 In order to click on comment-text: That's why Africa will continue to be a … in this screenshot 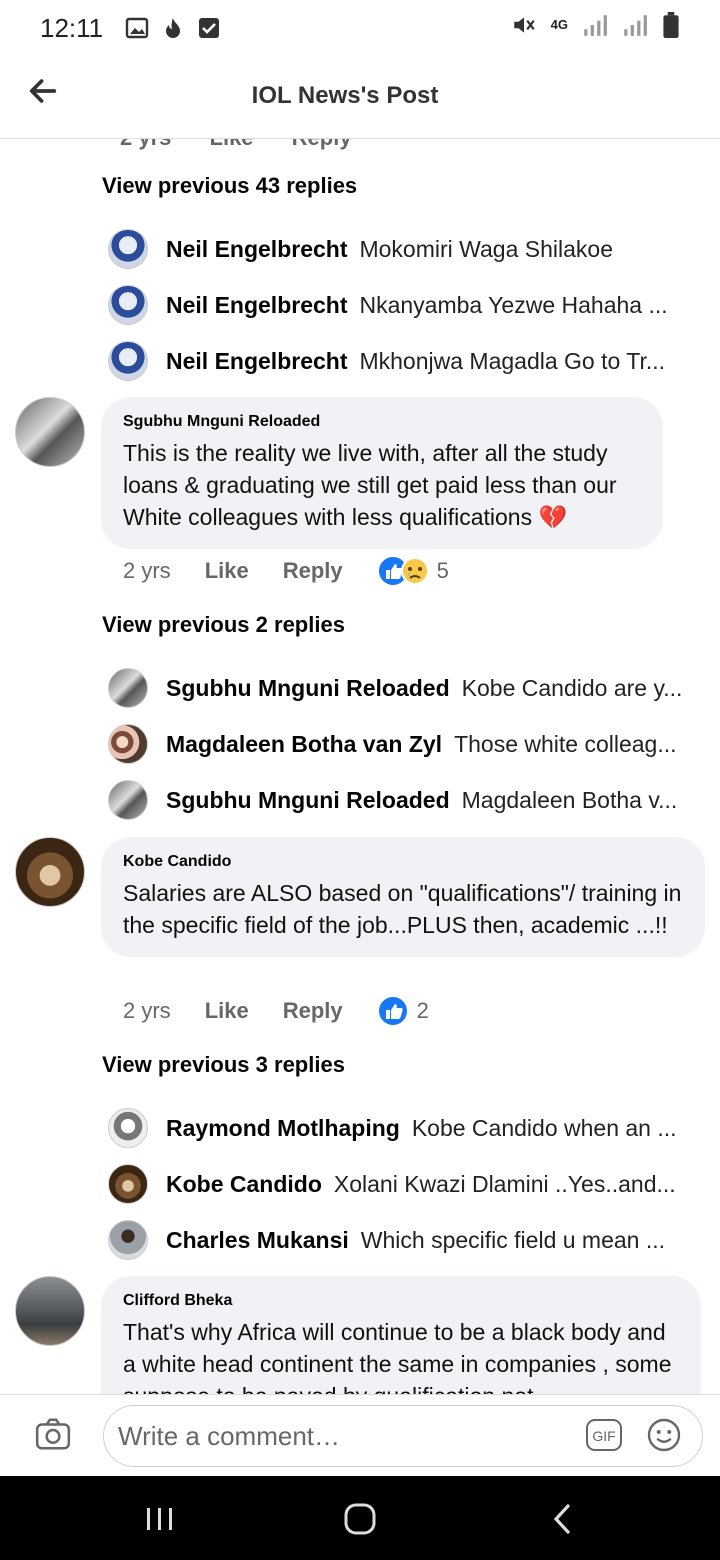, I will do `click(397, 1356)`.